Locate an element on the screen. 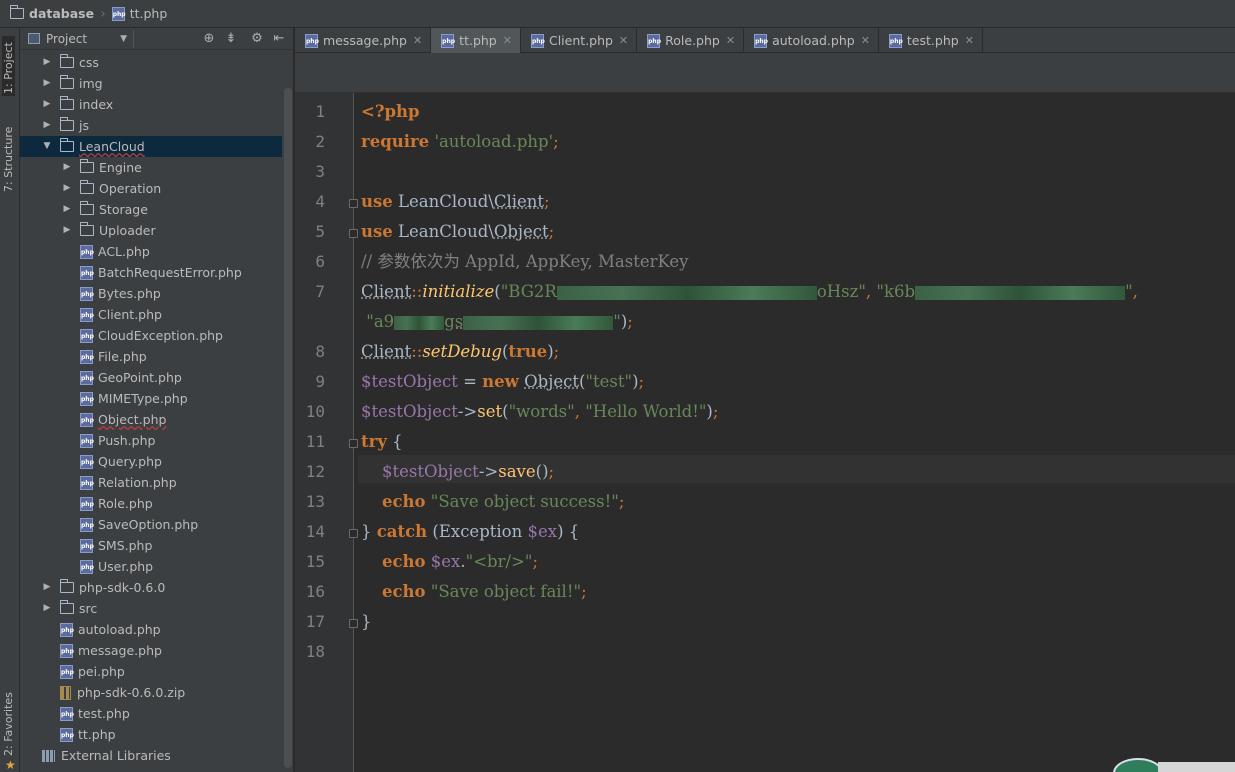  tree-item: php Push.php is located at coordinates (151, 440).